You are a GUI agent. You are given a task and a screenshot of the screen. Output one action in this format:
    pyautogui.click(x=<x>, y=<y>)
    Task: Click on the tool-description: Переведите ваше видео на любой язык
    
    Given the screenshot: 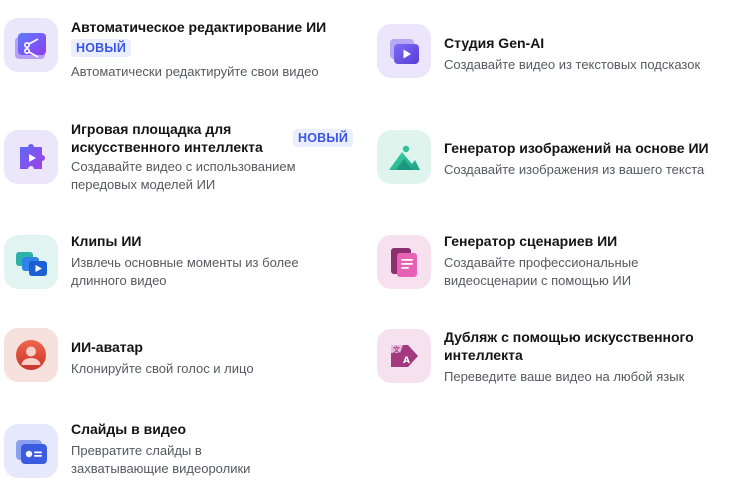 What is the action you would take?
    pyautogui.click(x=564, y=376)
    